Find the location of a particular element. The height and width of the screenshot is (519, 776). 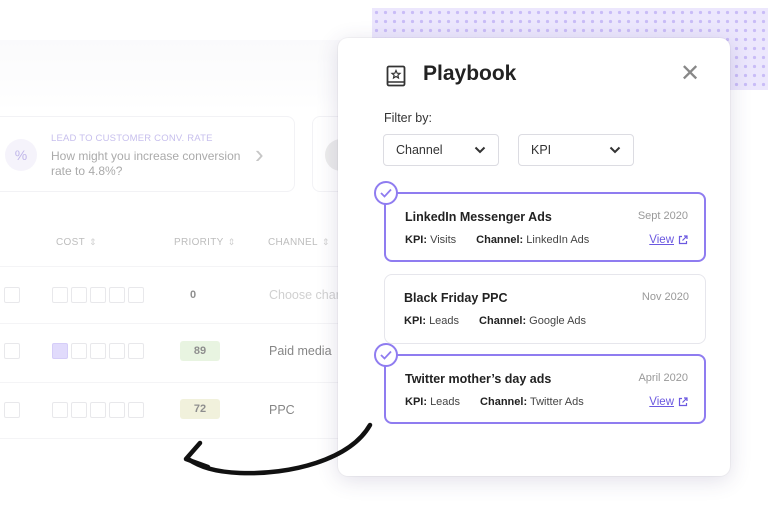

playbook-item-title: LinkedIn Messenger Ads is located at coordinates (478, 217).